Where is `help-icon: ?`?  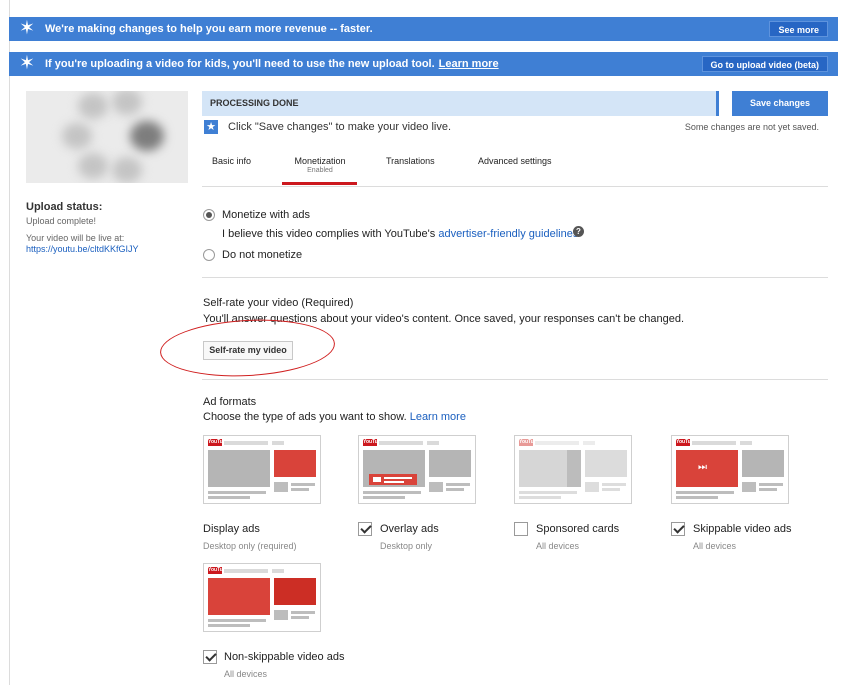 help-icon: ? is located at coordinates (578, 231).